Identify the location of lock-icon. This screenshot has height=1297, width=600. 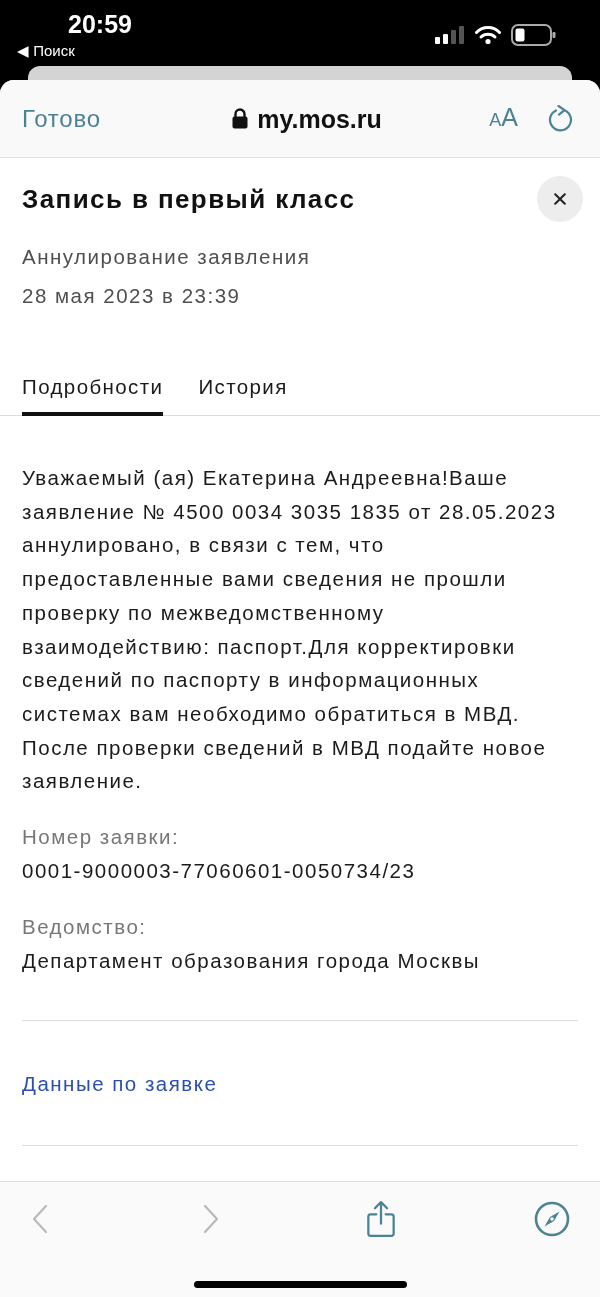
(240, 118).